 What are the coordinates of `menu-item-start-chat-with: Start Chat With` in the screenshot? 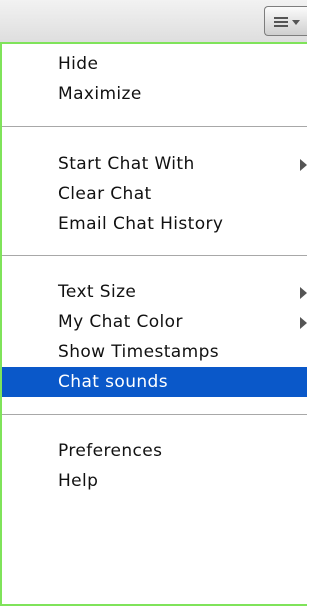 It's located at (154, 164).